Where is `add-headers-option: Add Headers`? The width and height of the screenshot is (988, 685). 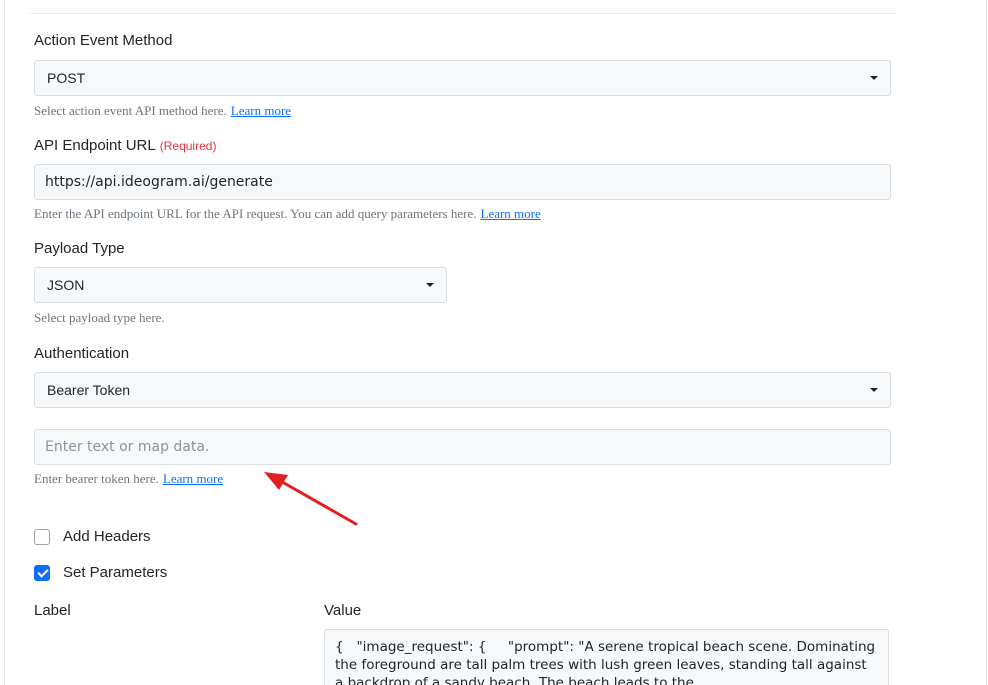 add-headers-option: Add Headers is located at coordinates (92, 536).